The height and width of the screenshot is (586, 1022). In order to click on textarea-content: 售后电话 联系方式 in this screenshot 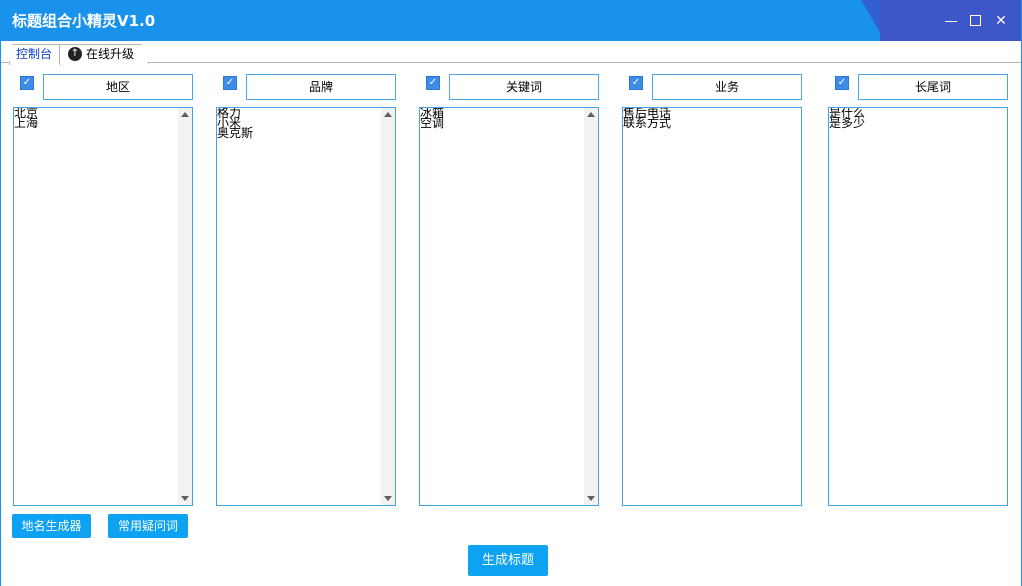, I will do `click(647, 119)`.